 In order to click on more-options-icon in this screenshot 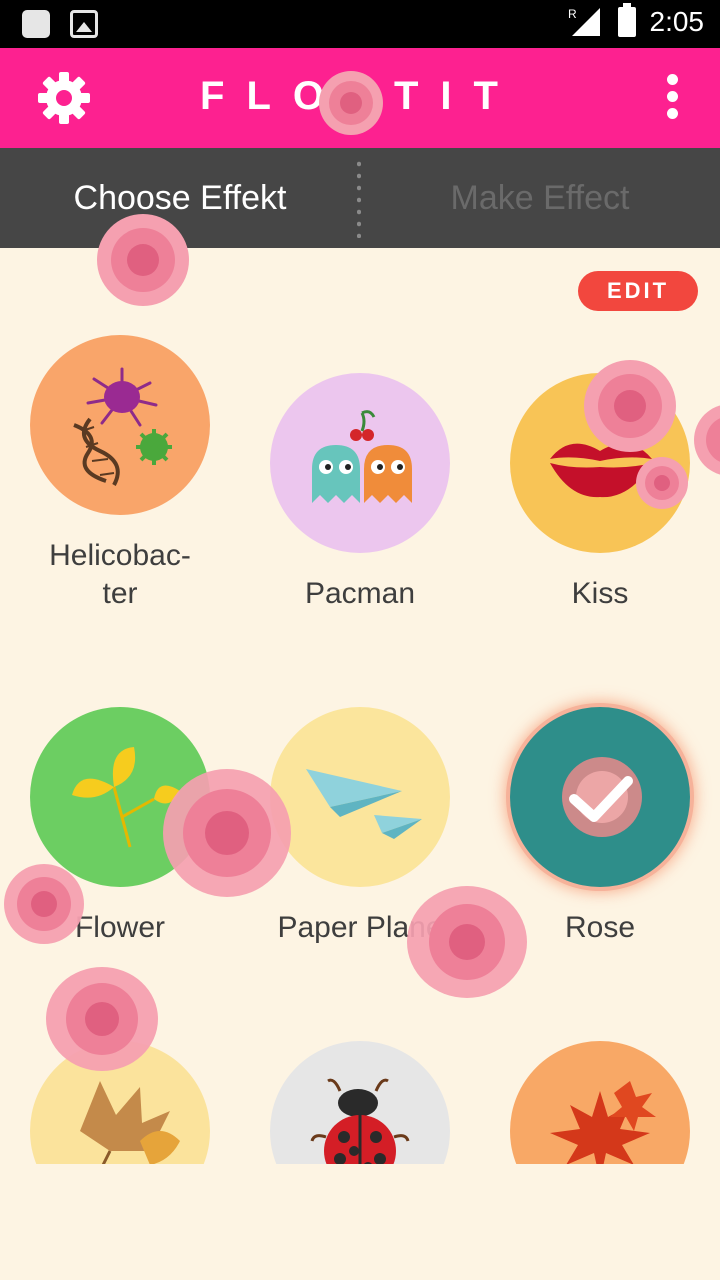, I will do `click(672, 97)`.